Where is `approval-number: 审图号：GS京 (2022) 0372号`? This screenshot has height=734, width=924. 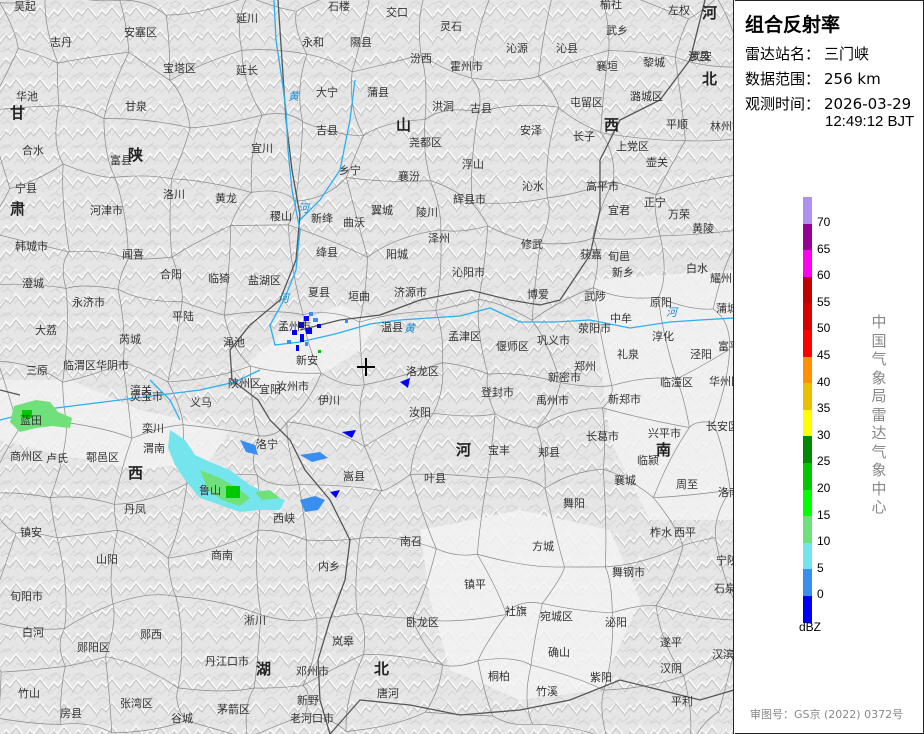
approval-number: 审图号：GS京 (2022) 0372号 is located at coordinates (827, 714).